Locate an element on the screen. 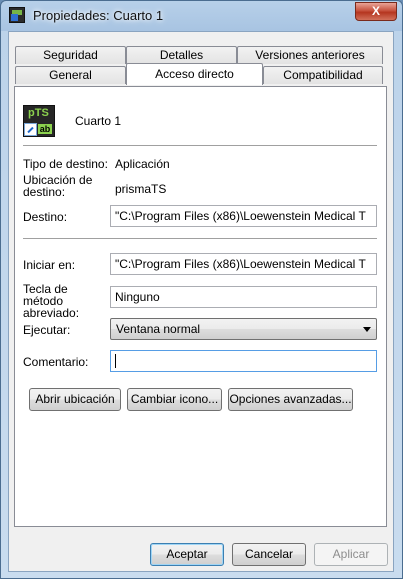  close-button: X is located at coordinates (376, 11).